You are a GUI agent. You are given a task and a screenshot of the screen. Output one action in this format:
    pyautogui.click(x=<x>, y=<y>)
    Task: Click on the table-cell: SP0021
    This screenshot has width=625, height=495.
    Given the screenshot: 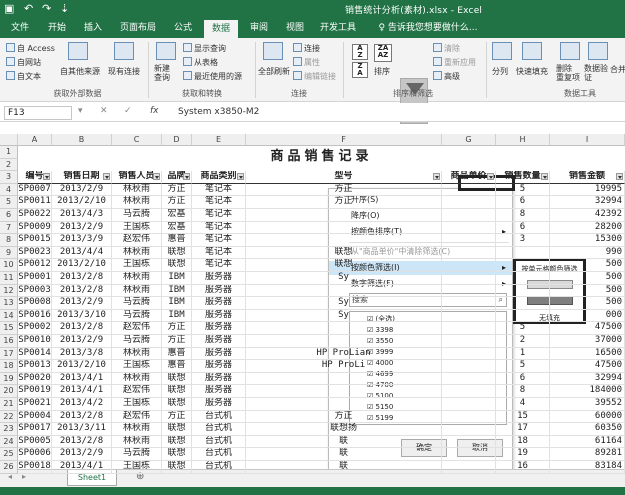 What is the action you would take?
    pyautogui.click(x=35, y=404)
    